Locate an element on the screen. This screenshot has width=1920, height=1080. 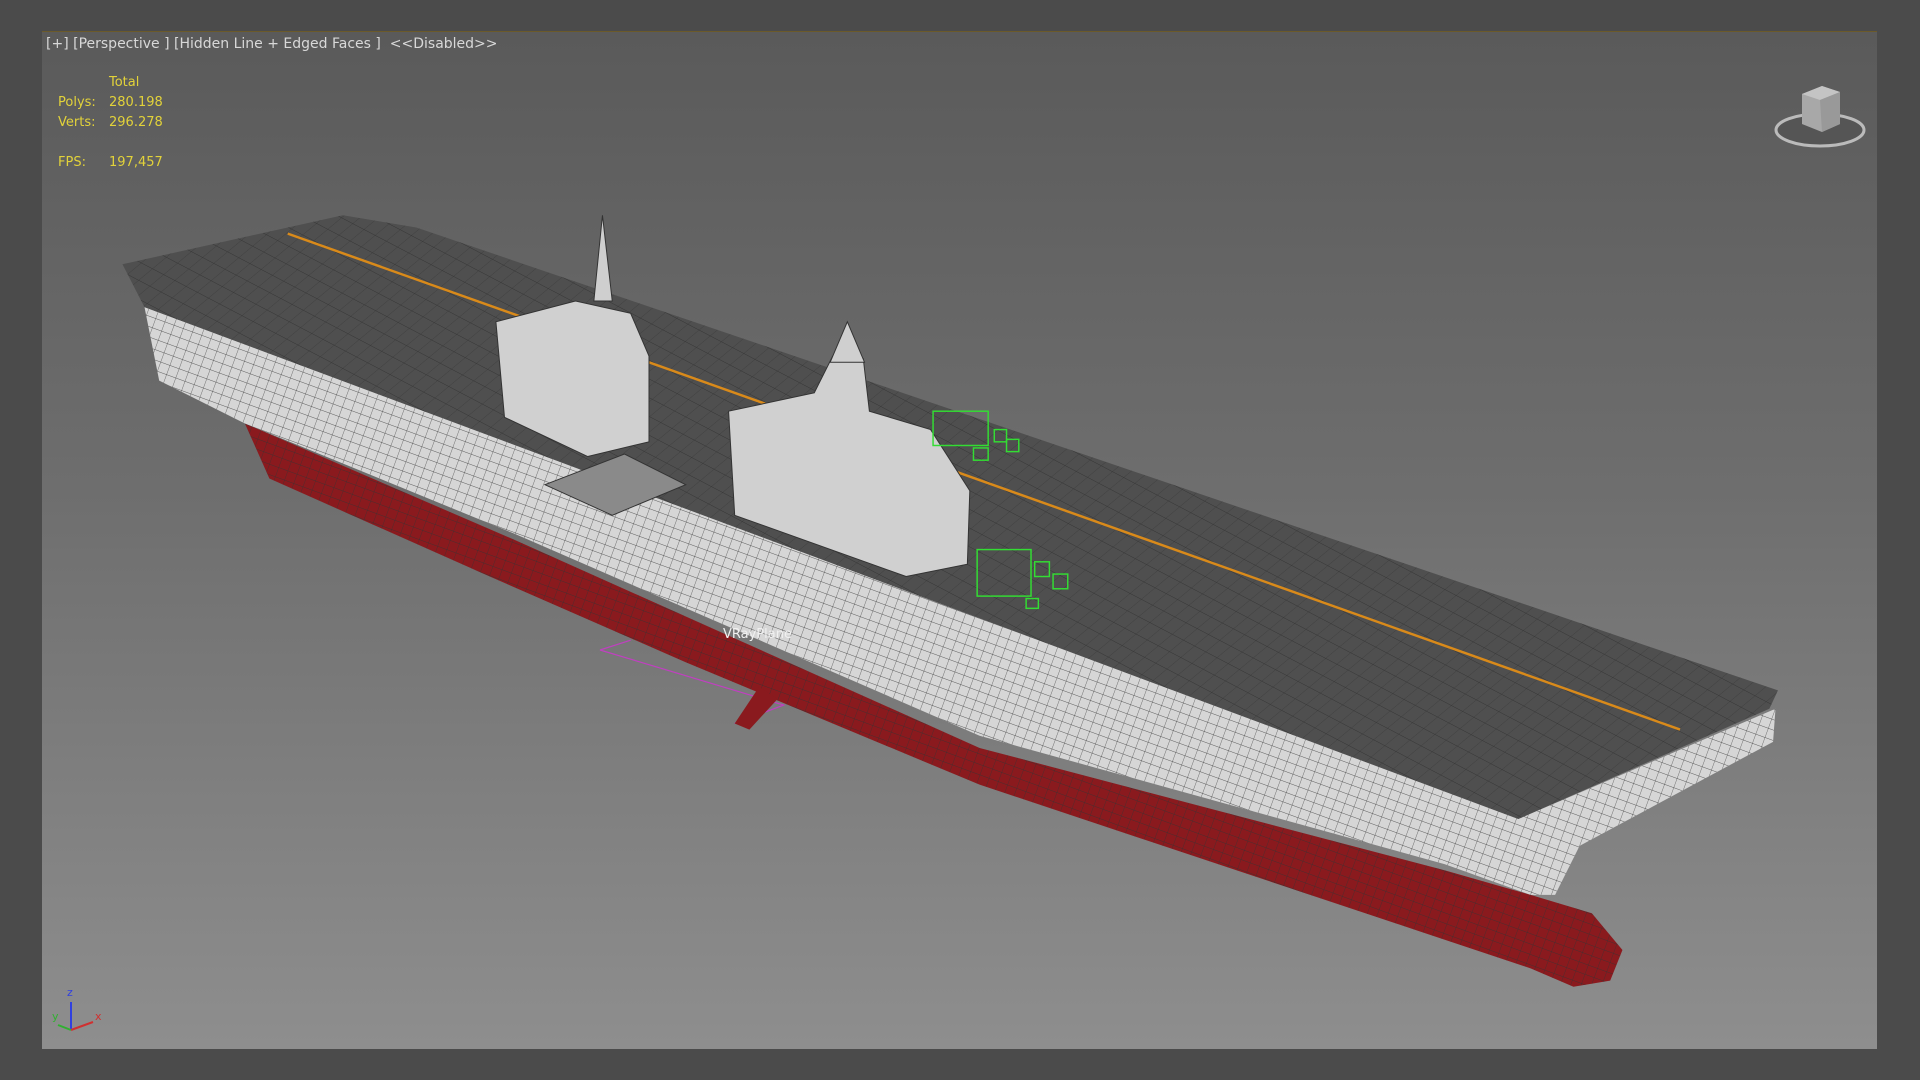
viewcube-icon is located at coordinates (1820, 114).